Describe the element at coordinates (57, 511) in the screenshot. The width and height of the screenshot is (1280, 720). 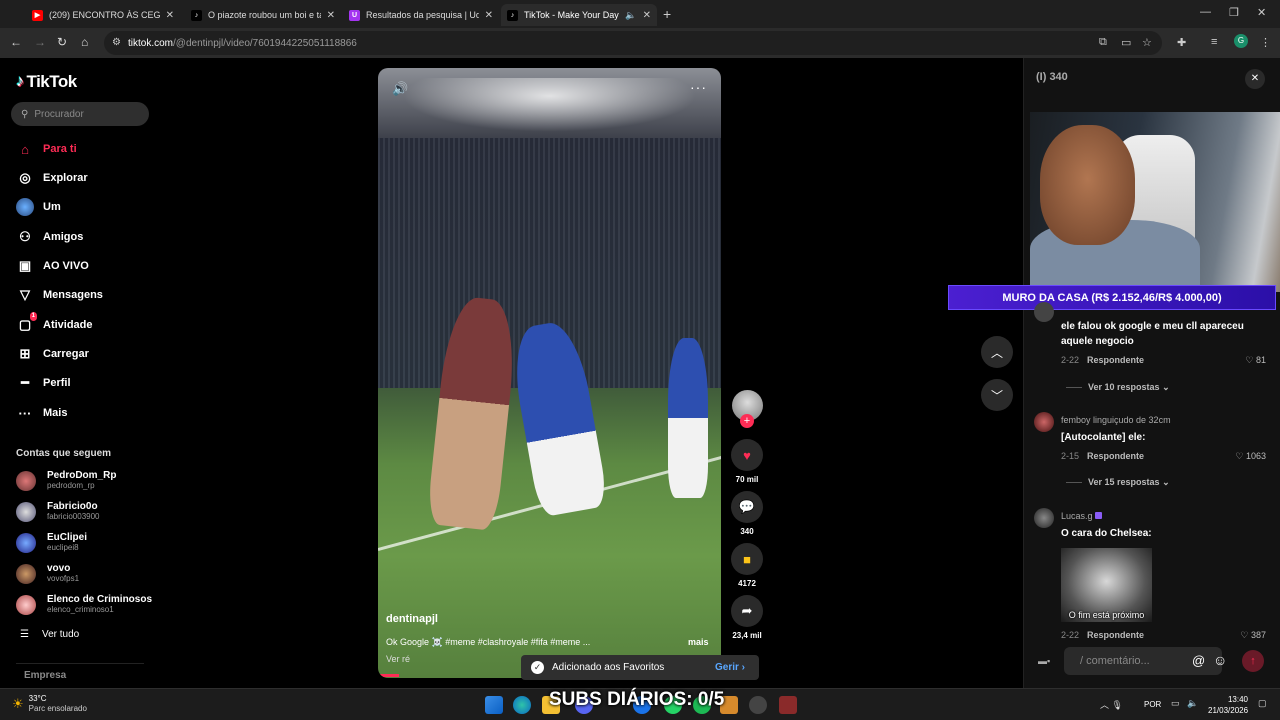
I see `following-account: Fabricio0o fabricio003900` at that location.